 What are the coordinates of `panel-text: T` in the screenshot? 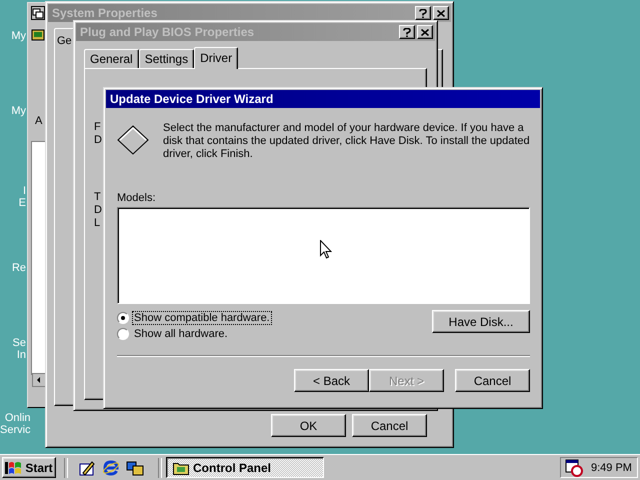 It's located at (97, 197).